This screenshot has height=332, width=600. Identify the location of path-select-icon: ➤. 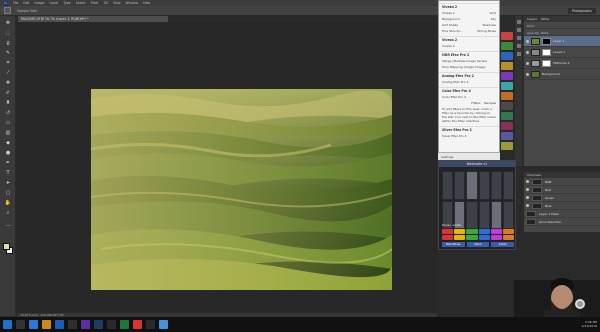
(8, 183).